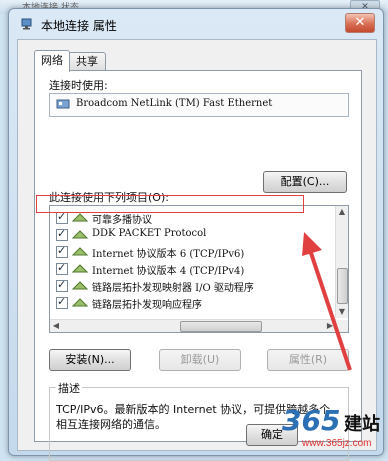 The width and height of the screenshot is (388, 461). What do you see at coordinates (63, 104) in the screenshot?
I see `network-adapter-icon` at bounding box center [63, 104].